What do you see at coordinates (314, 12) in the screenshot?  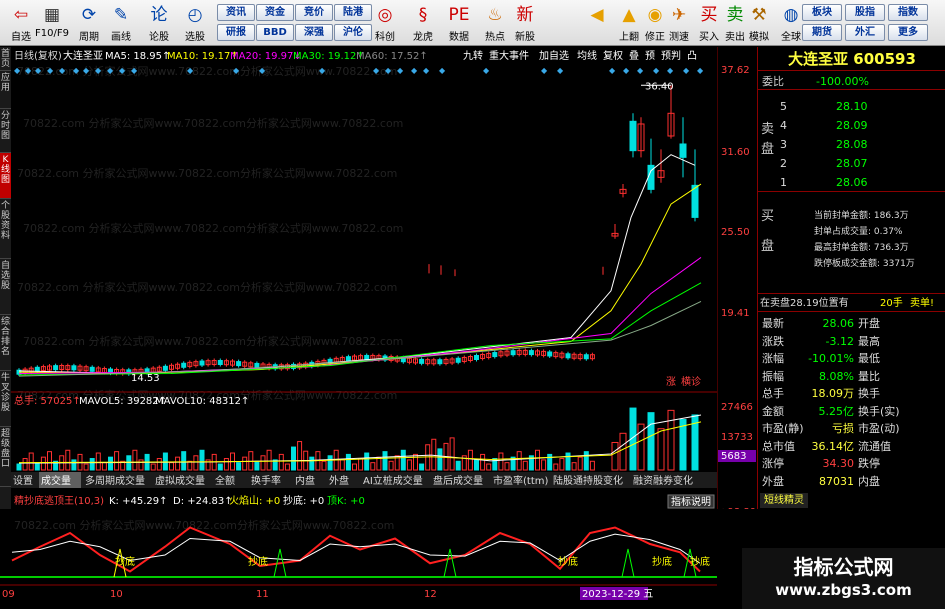 I see `toolbar-pill-2: 竞价` at bounding box center [314, 12].